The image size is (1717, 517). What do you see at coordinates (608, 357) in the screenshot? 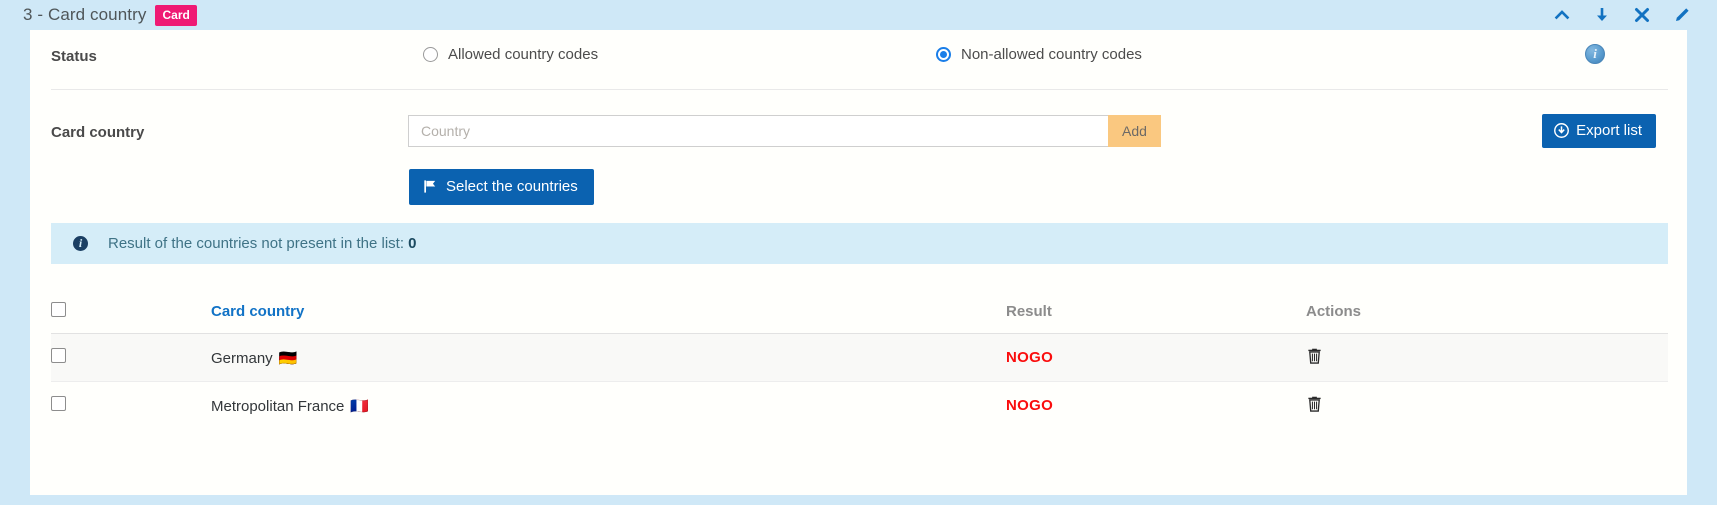
I see `row-country-cell: Germany 🇩🇪` at bounding box center [608, 357].